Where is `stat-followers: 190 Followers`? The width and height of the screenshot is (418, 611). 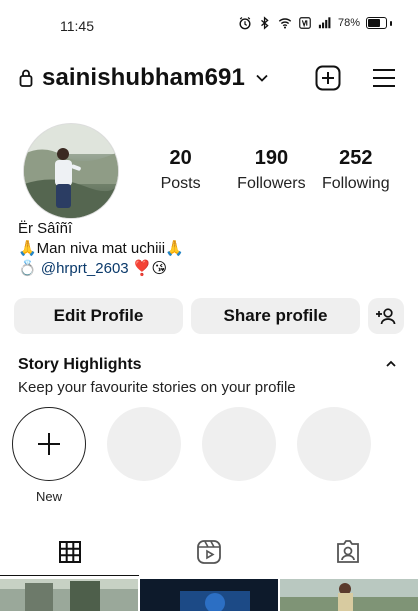 stat-followers: 190 Followers is located at coordinates (271, 172).